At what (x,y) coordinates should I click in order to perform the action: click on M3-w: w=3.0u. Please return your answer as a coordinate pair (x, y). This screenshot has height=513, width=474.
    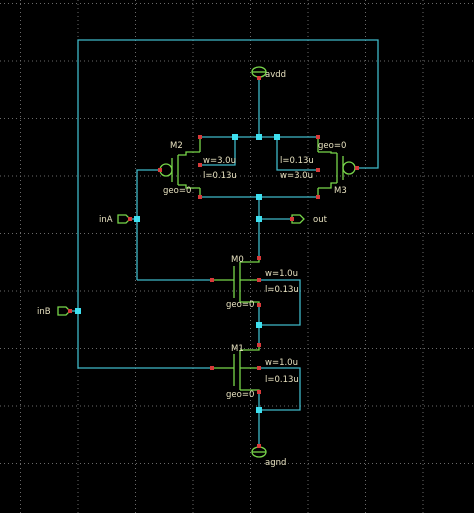
    Looking at the image, I should click on (296, 176).